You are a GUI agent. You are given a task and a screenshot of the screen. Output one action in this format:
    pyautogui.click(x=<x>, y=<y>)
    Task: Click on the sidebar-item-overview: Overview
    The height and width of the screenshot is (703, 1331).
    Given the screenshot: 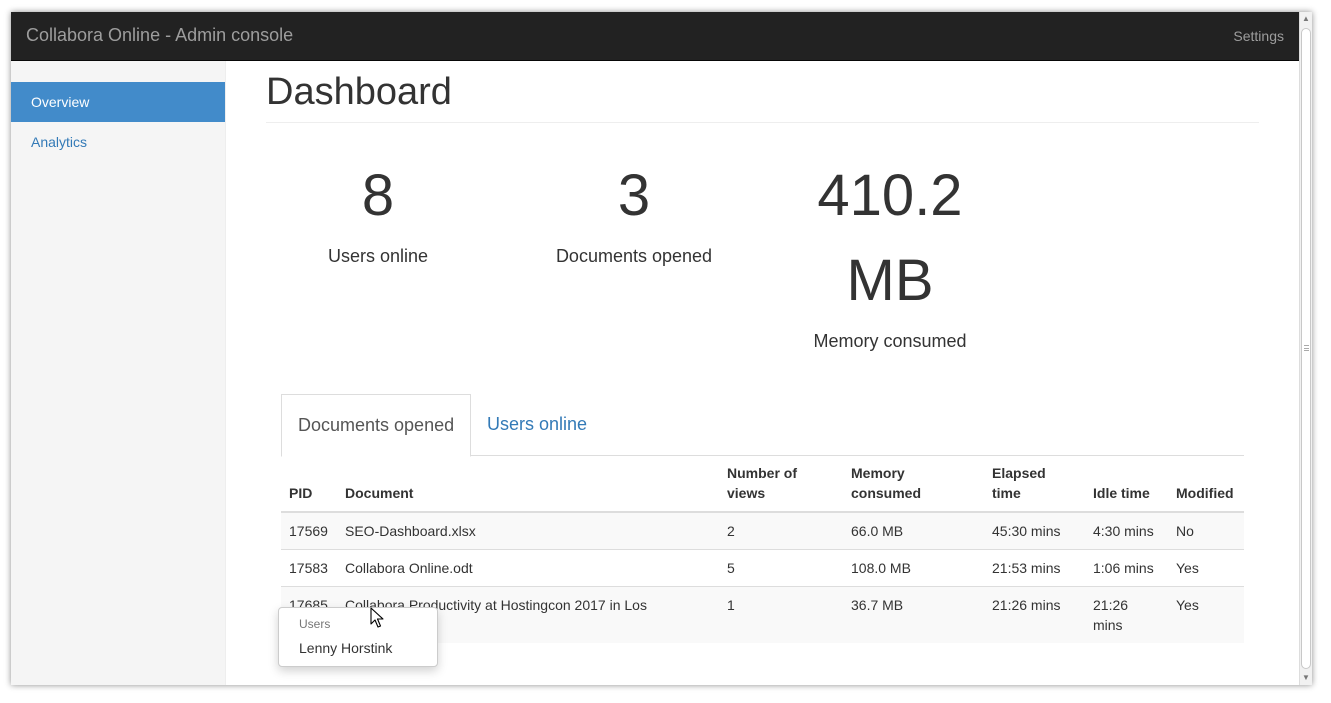 What is the action you would take?
    pyautogui.click(x=118, y=102)
    